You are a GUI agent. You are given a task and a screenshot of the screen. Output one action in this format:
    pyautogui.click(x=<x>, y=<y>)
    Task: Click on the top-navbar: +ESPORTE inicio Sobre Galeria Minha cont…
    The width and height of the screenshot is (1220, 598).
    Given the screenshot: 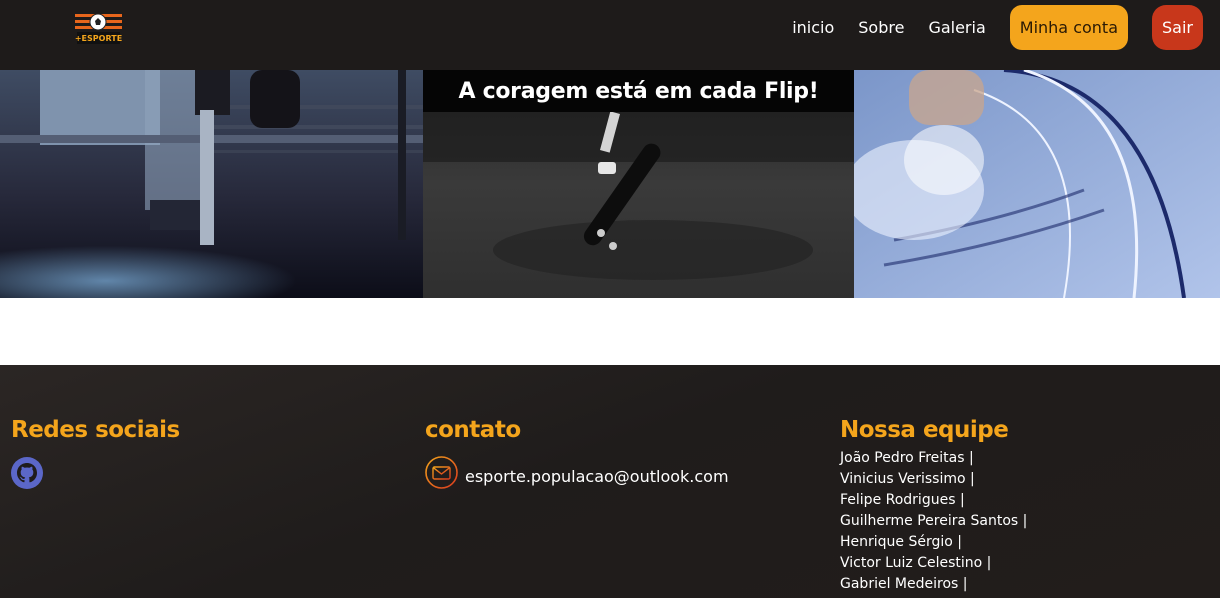 What is the action you would take?
    pyautogui.click(x=610, y=35)
    